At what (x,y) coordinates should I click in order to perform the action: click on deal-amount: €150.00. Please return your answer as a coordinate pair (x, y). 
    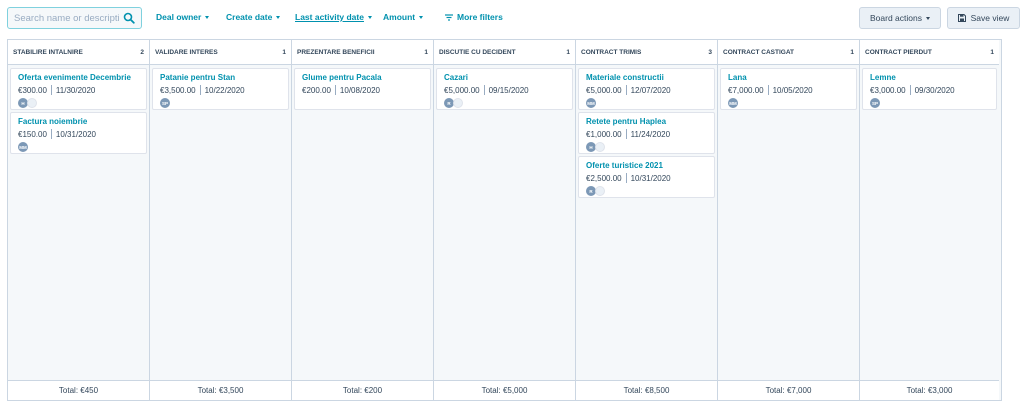
    Looking at the image, I should click on (32, 134).